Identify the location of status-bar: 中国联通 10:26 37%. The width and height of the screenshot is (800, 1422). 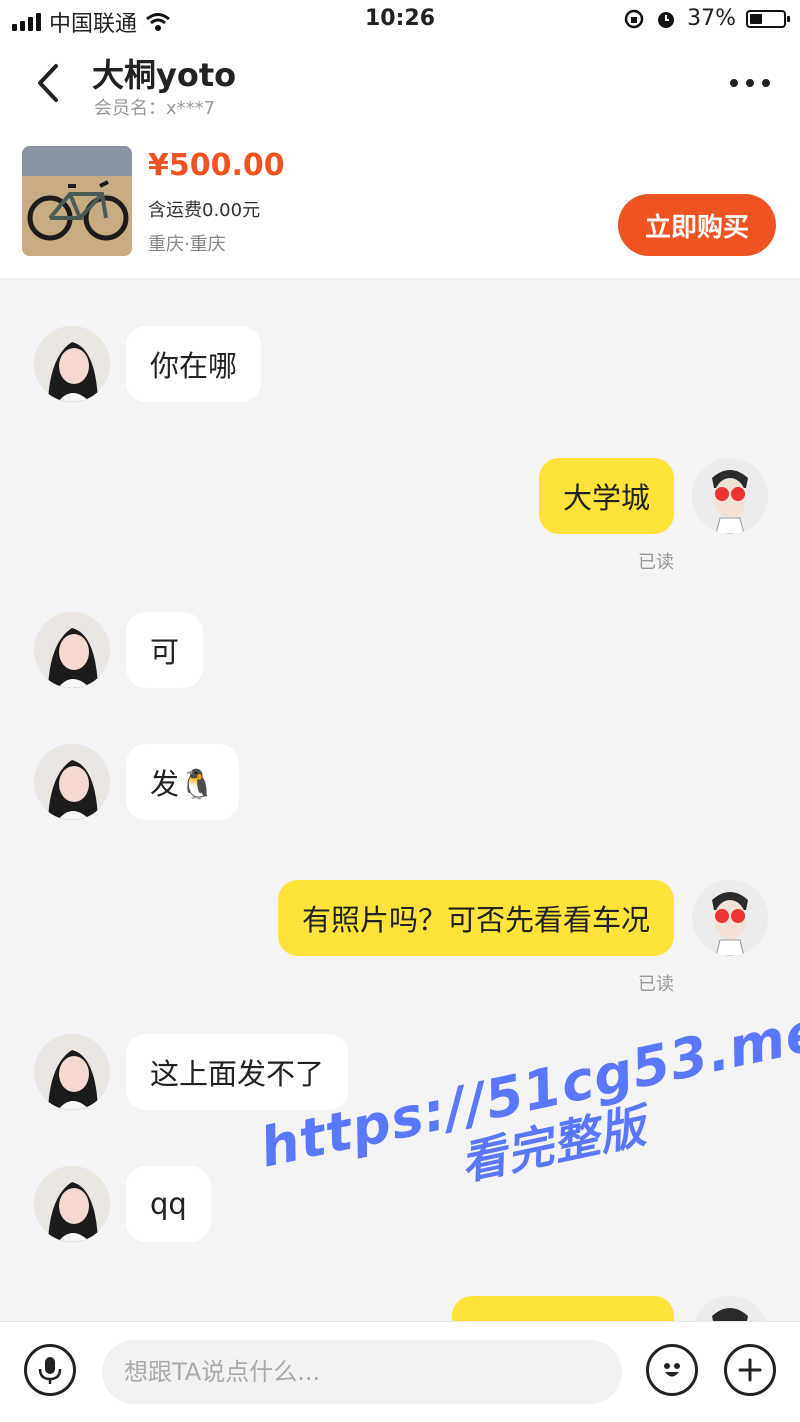
(400, 20).